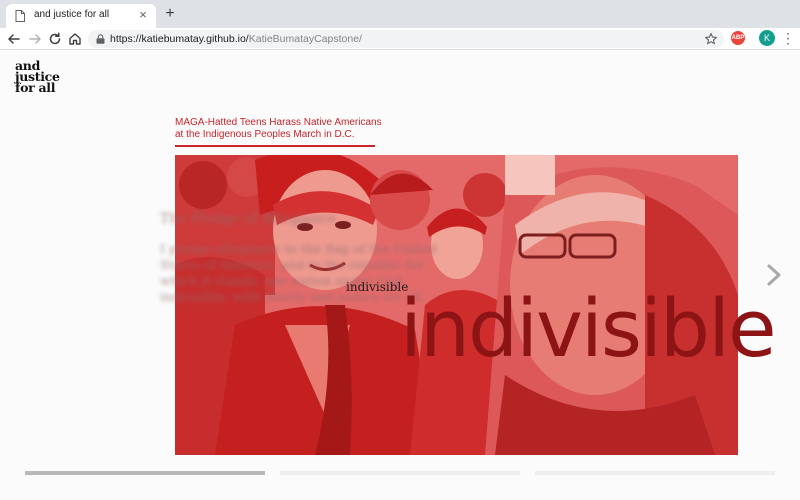 The height and width of the screenshot is (500, 800). I want to click on headline-underline, so click(275, 146).